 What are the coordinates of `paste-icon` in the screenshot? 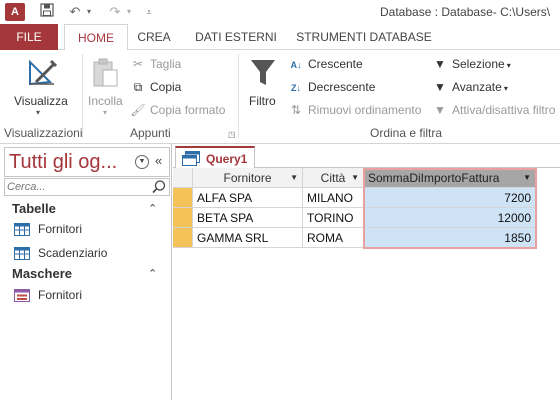 It's located at (105, 72).